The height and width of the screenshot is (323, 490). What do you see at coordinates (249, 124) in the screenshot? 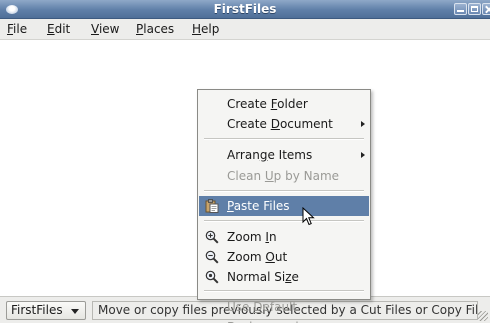
I see `create-document-label-pre: Create` at bounding box center [249, 124].